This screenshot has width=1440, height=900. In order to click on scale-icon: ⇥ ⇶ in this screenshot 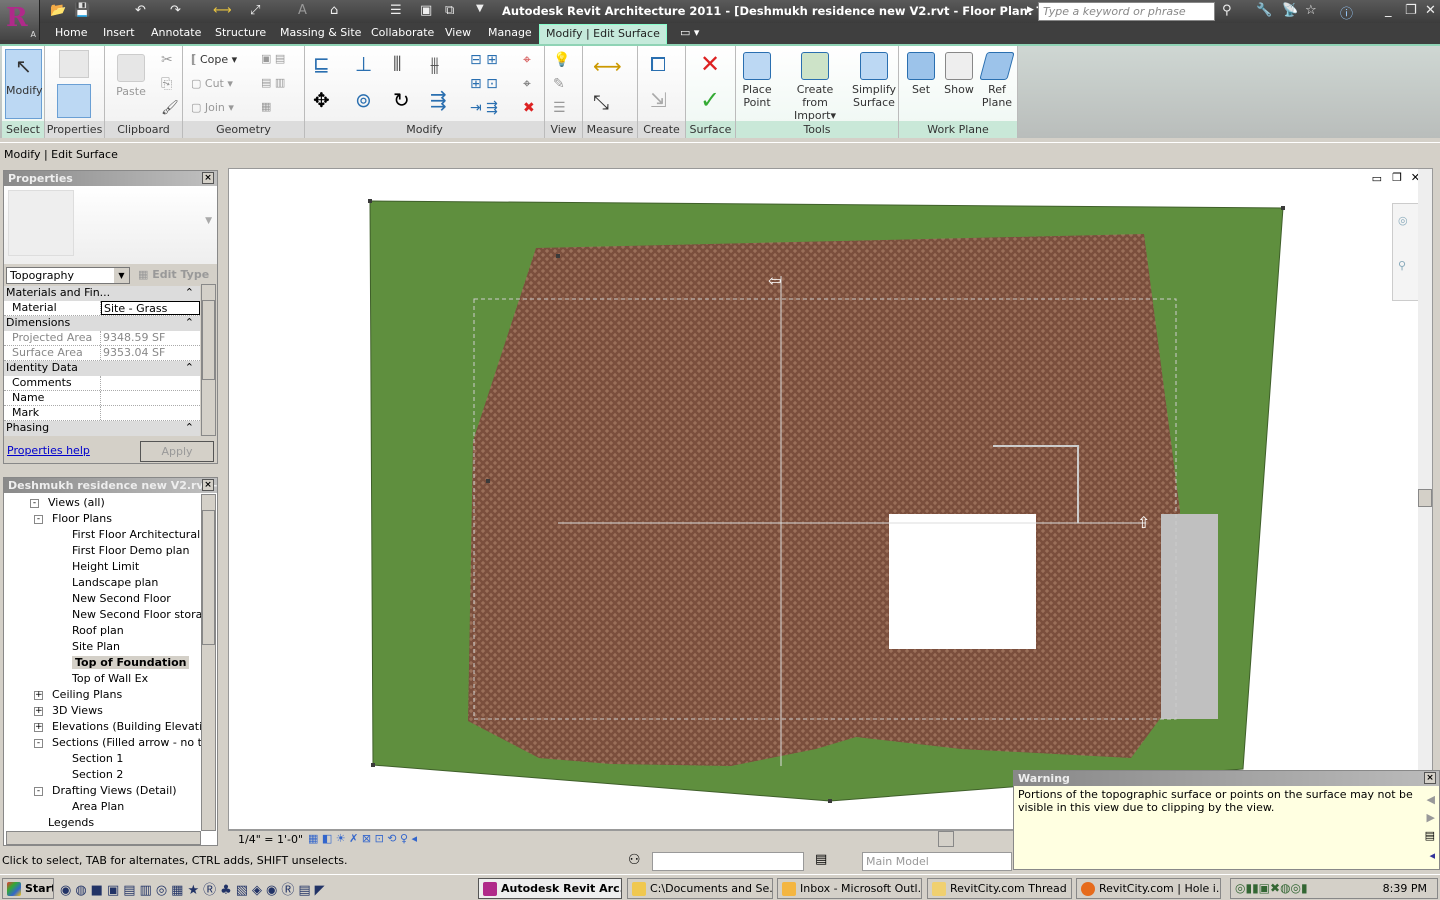, I will do `click(484, 108)`.